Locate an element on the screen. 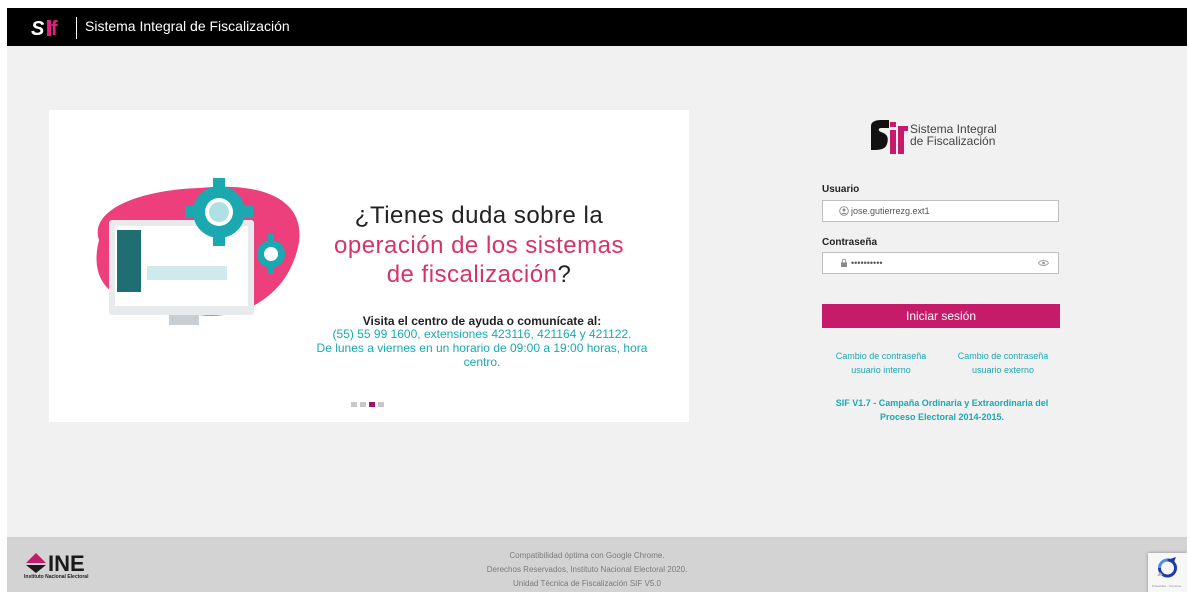 Image resolution: width=1189 pixels, height=592 pixels. password-label: Contraseña is located at coordinates (850, 242).